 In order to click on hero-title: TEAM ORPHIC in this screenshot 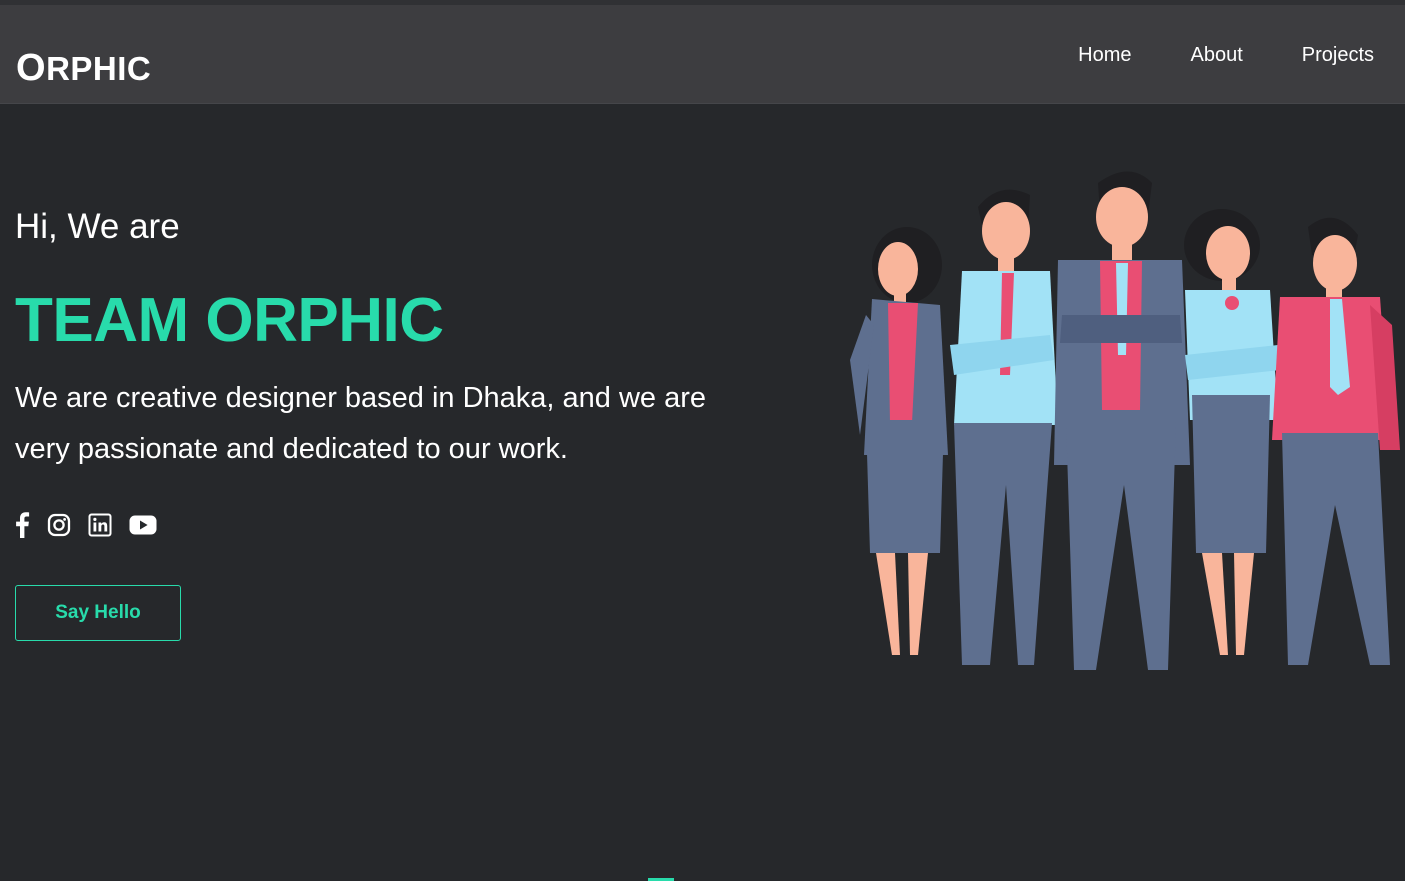, I will do `click(229, 320)`.